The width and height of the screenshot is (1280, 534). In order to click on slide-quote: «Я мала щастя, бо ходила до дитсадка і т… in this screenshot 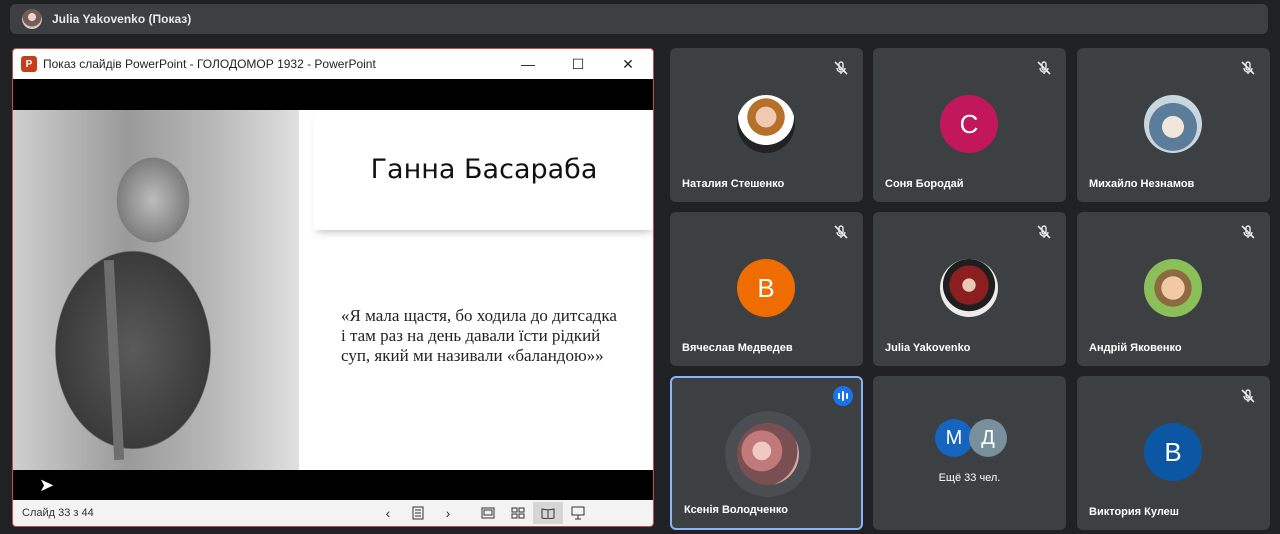, I will do `click(479, 335)`.